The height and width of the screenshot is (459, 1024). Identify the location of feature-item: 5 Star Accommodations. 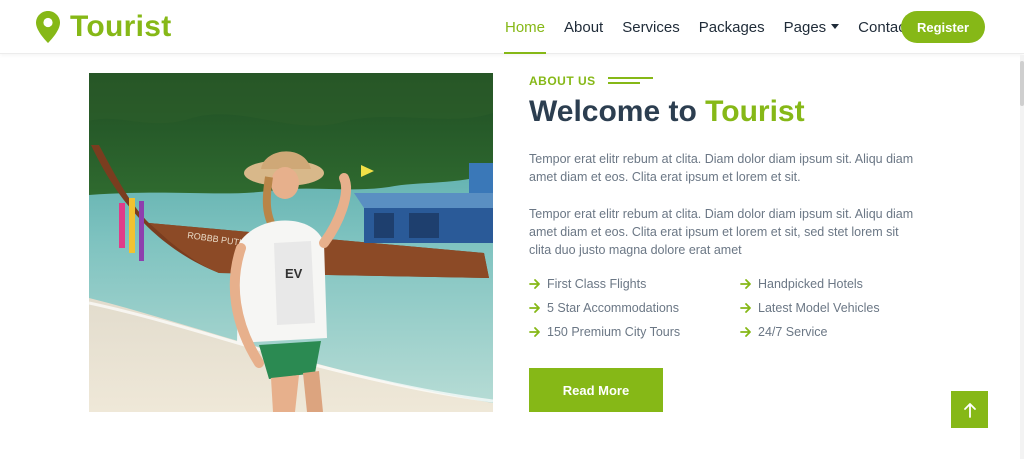
(604, 308).